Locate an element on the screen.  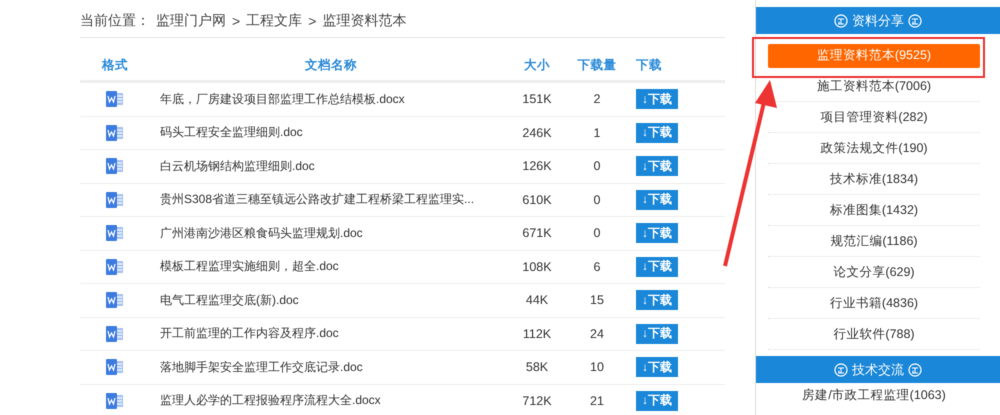
category-link: 论文分享(629) is located at coordinates (874, 272).